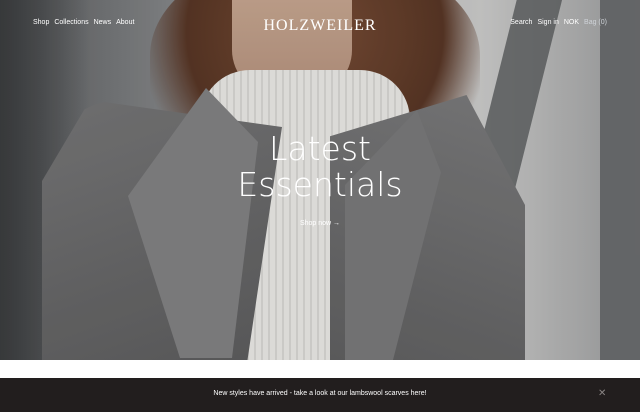 The width and height of the screenshot is (640, 412). I want to click on hero-headline-line2: Essentials, so click(320, 184).